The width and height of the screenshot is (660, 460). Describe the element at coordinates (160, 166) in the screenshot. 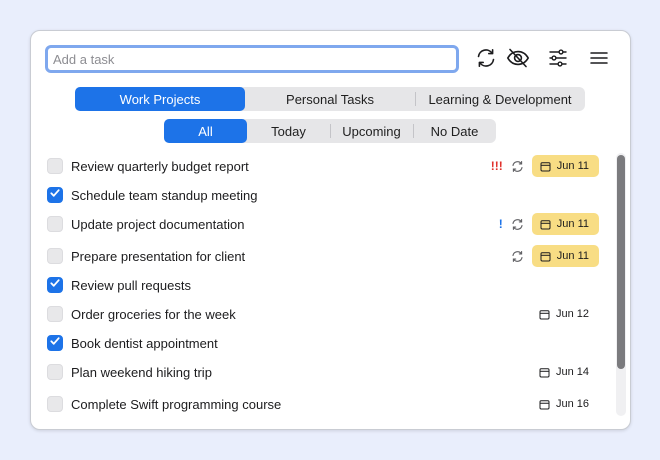

I see `task-title: Review quarterly budget report` at that location.